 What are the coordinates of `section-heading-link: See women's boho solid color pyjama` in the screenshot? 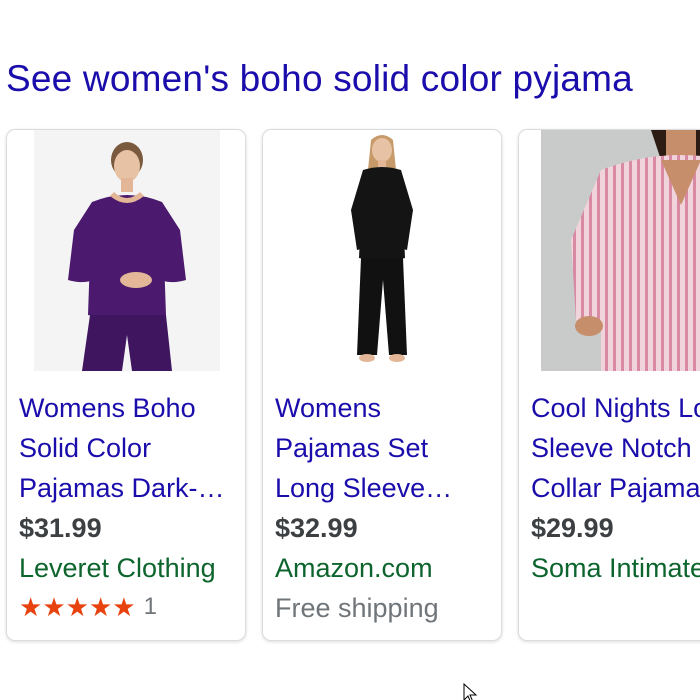 It's located at (319, 79).